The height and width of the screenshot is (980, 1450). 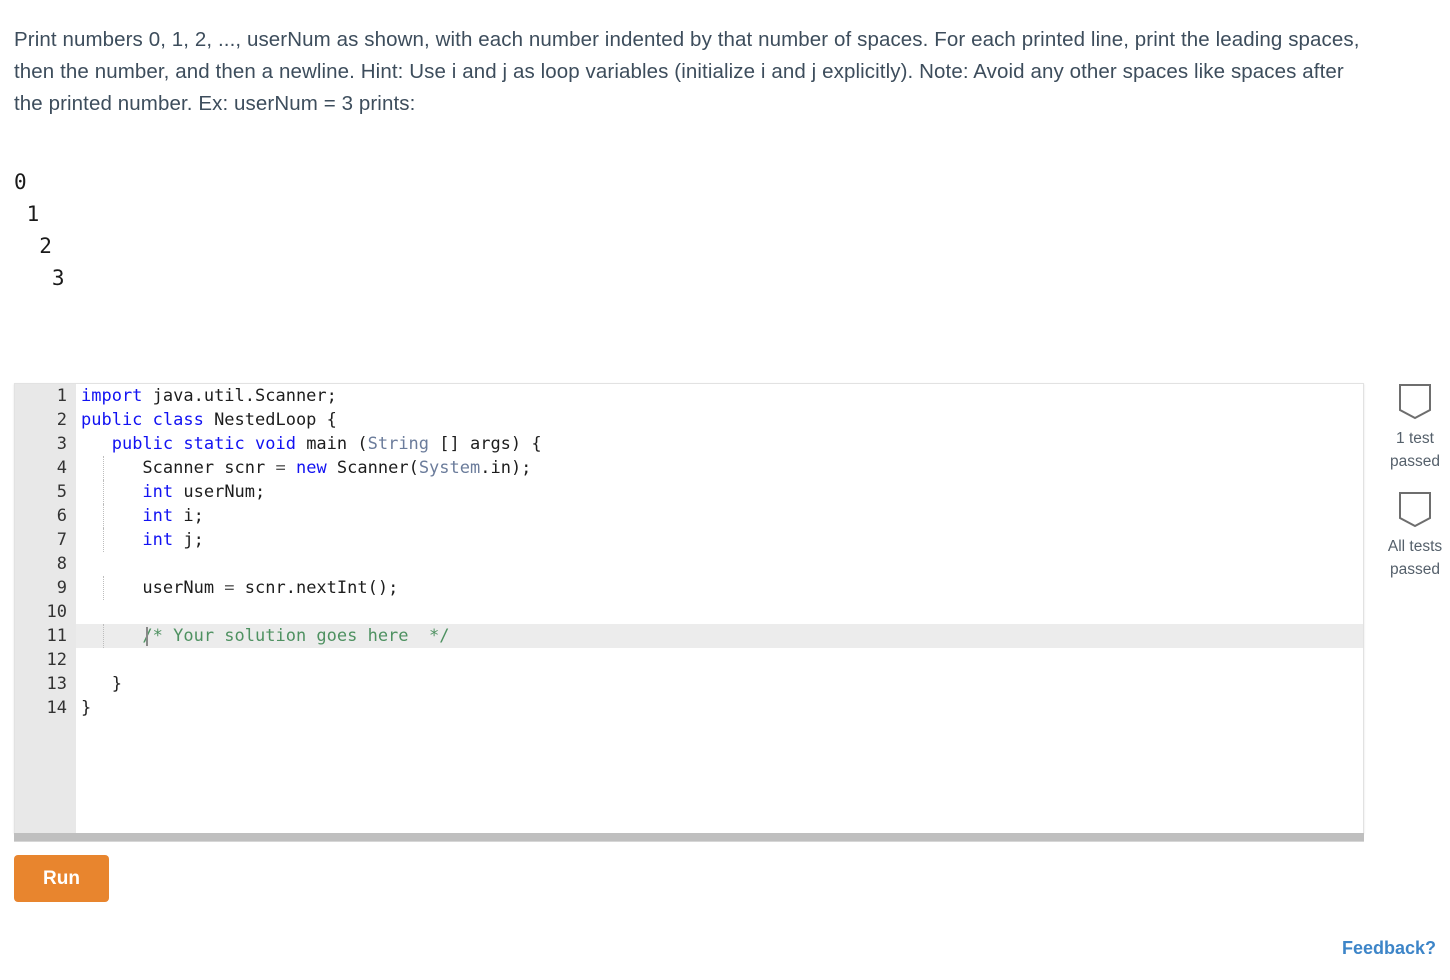 I want to click on code-token: public static void, so click(x=203, y=444).